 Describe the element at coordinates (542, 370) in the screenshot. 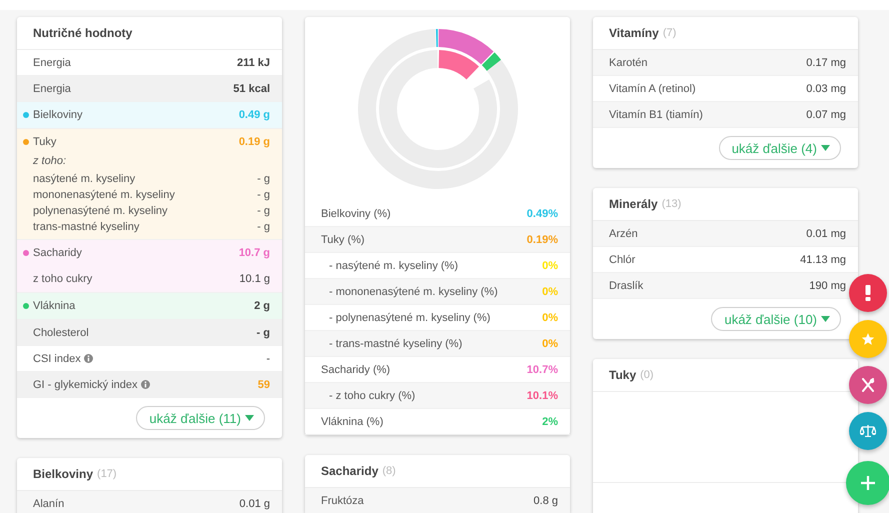

I see `row-value: 10.7%` at that location.